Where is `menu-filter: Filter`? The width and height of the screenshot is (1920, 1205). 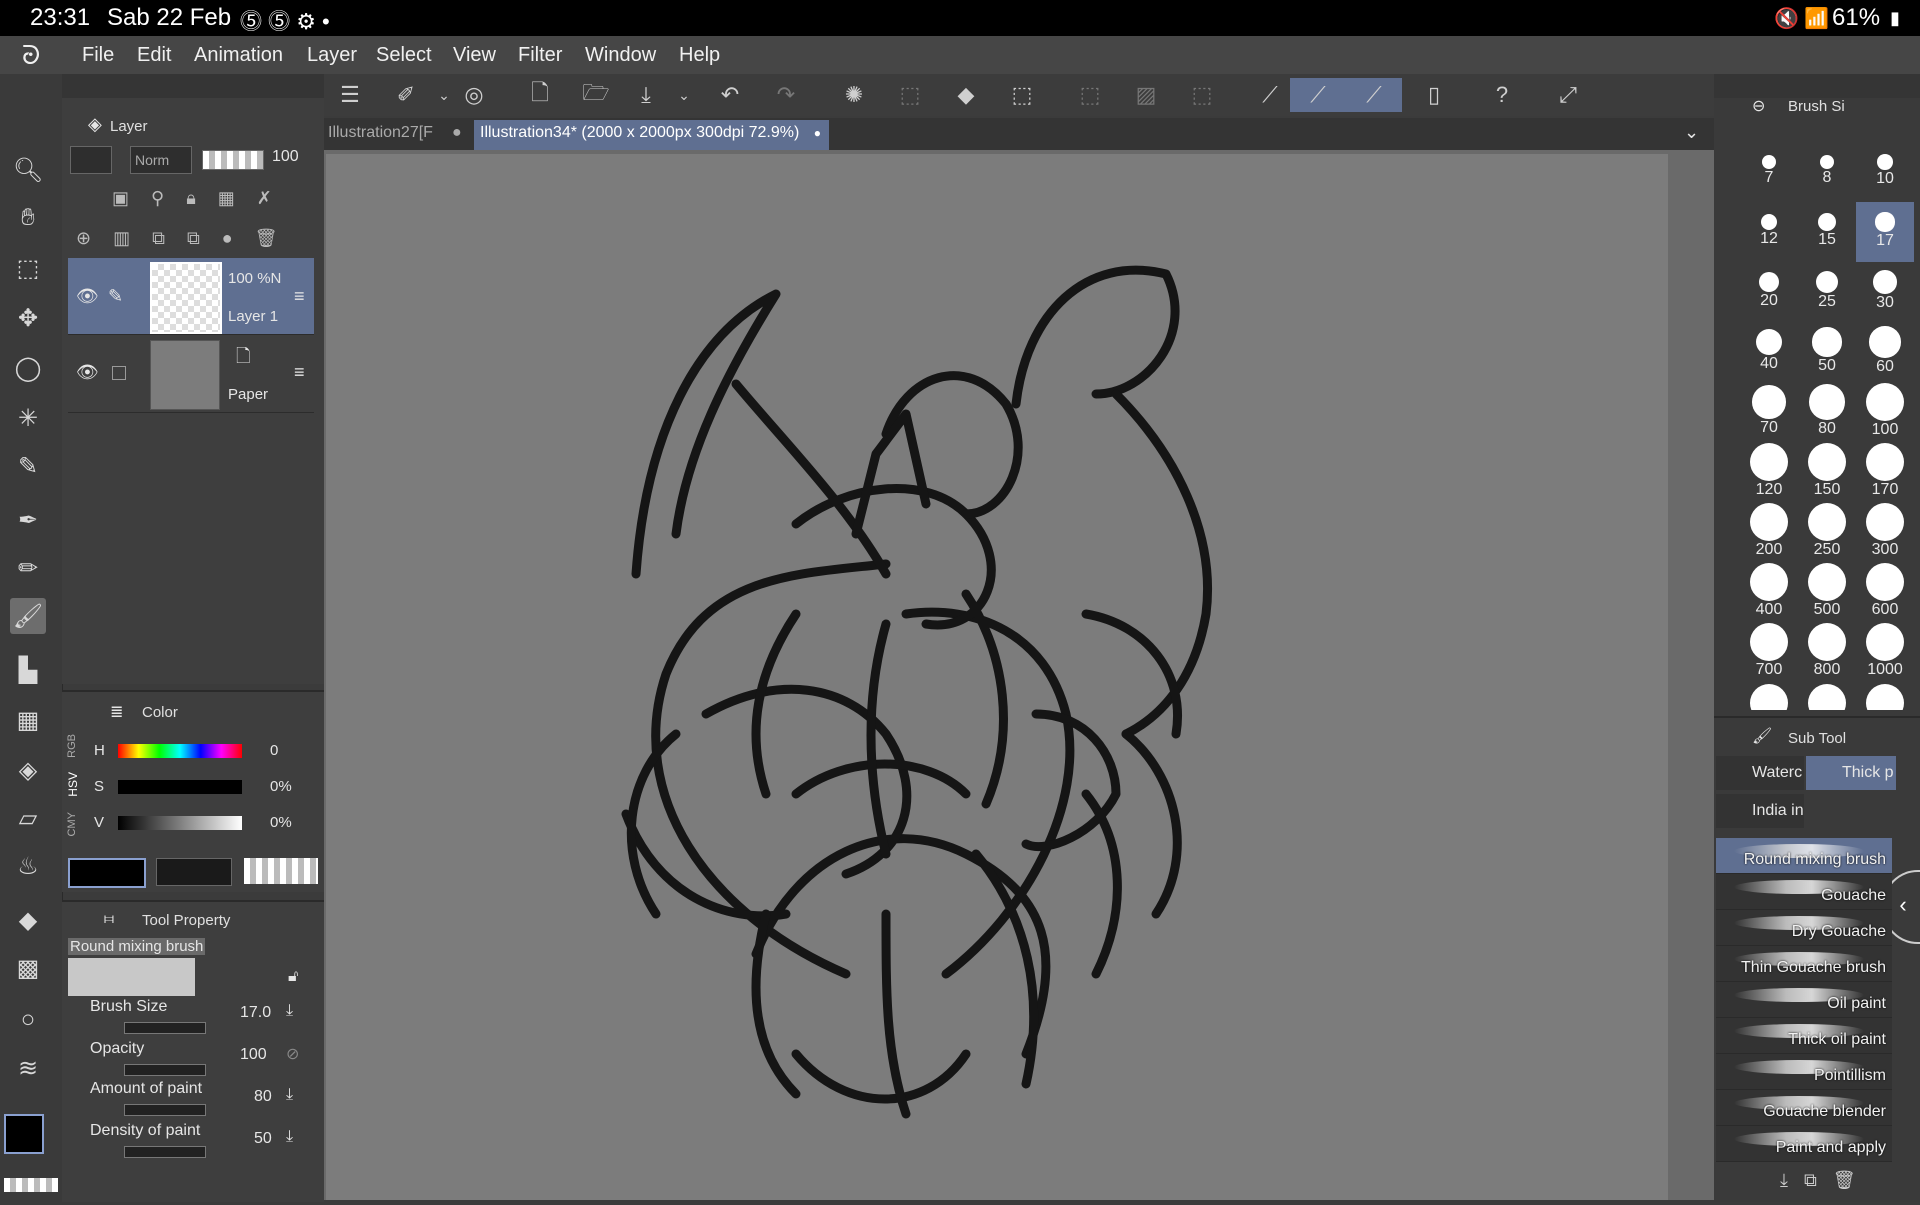
menu-filter: Filter is located at coordinates (540, 55).